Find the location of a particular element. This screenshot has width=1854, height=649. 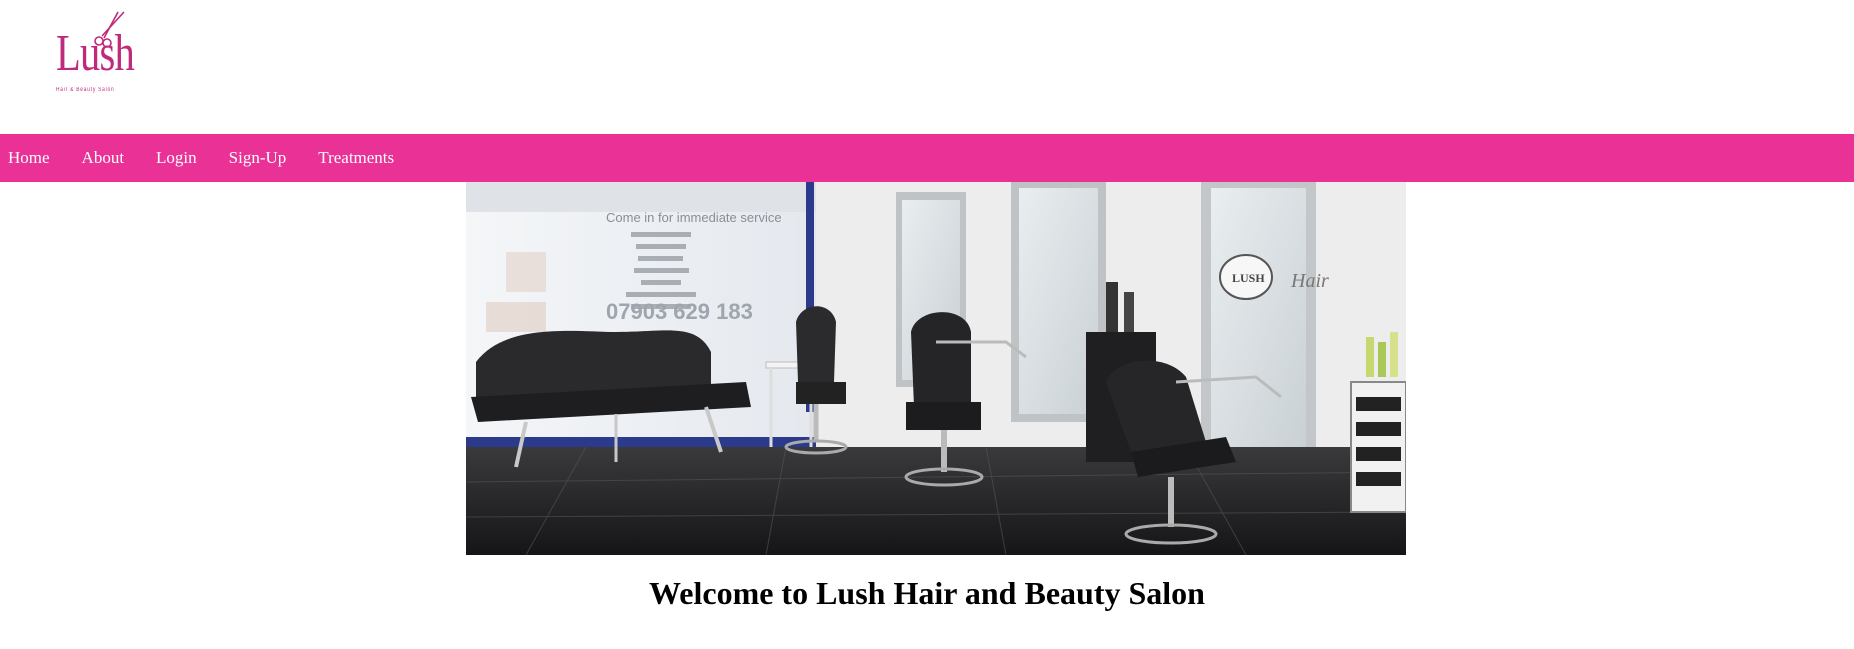

site-logo: Lush Hair & Beauty Salon is located at coordinates (94, 55).